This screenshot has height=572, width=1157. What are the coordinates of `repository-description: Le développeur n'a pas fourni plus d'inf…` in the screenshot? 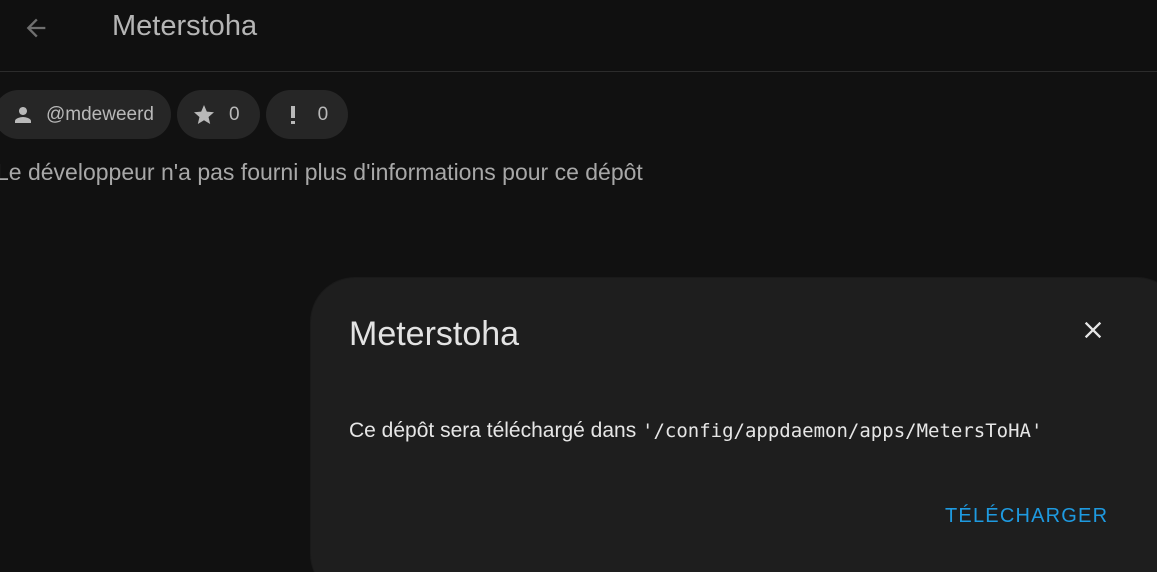 It's located at (321, 172).